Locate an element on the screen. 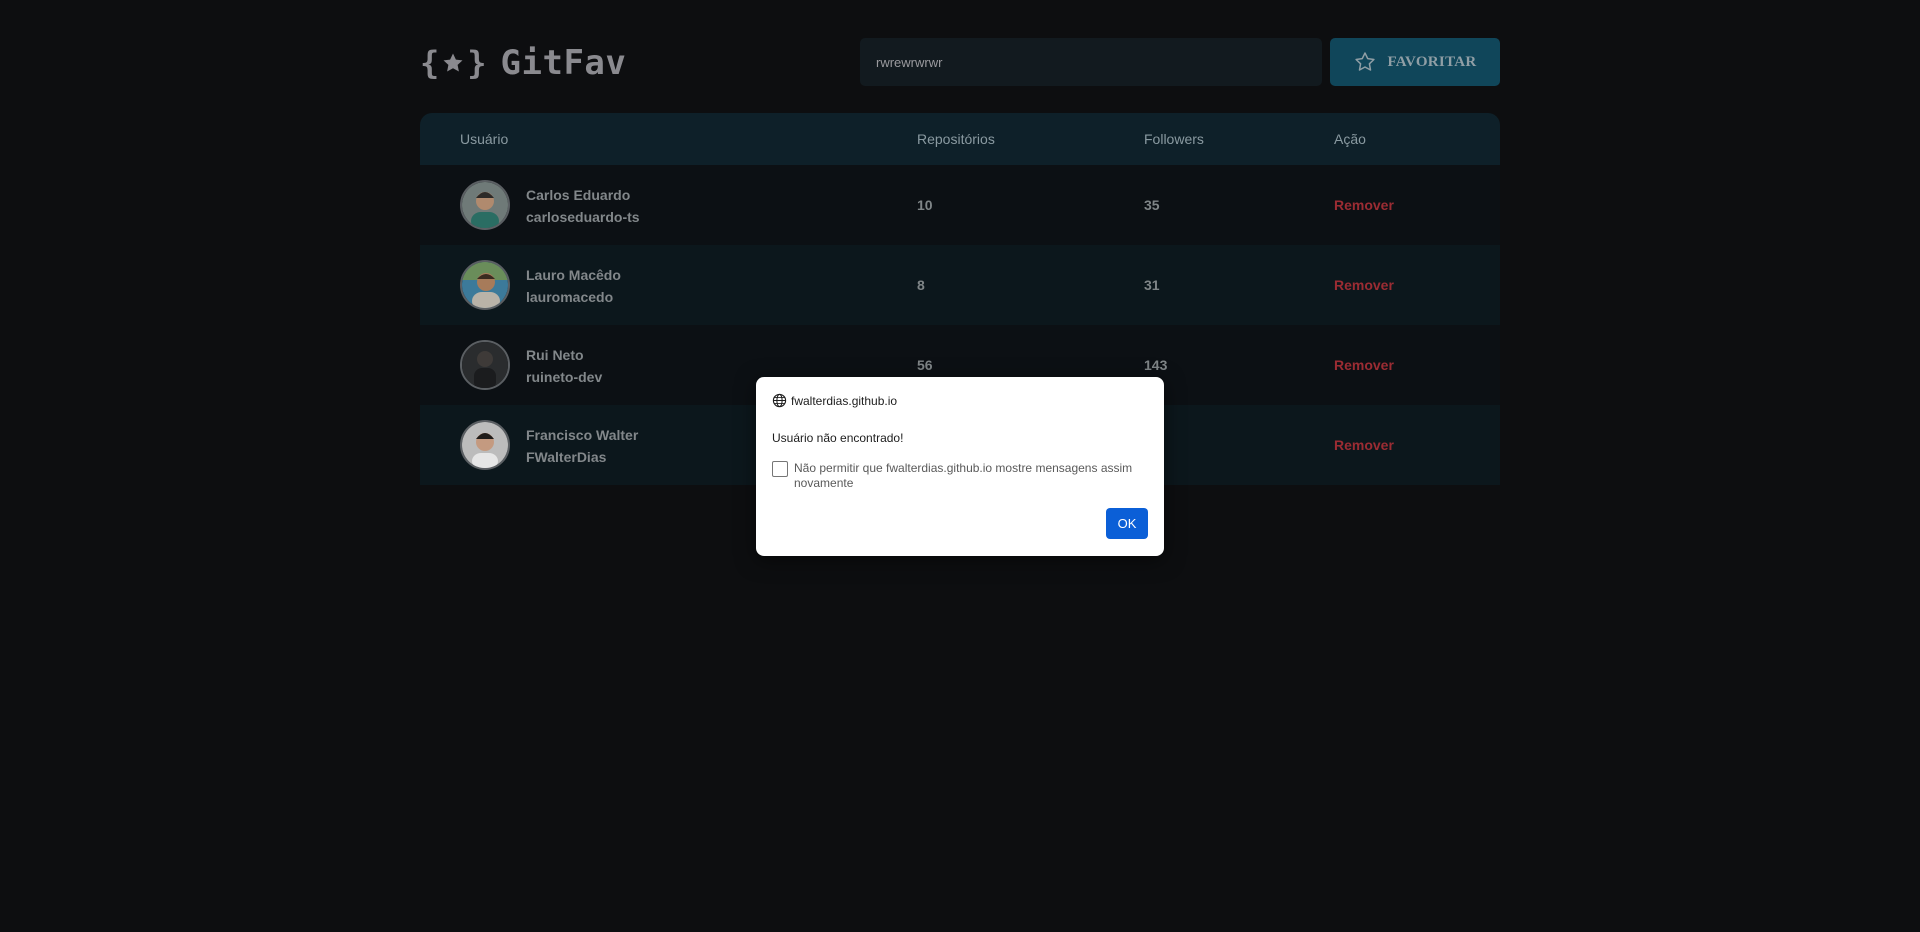 The width and height of the screenshot is (1920, 932). repos-count: 10 is located at coordinates (925, 205).